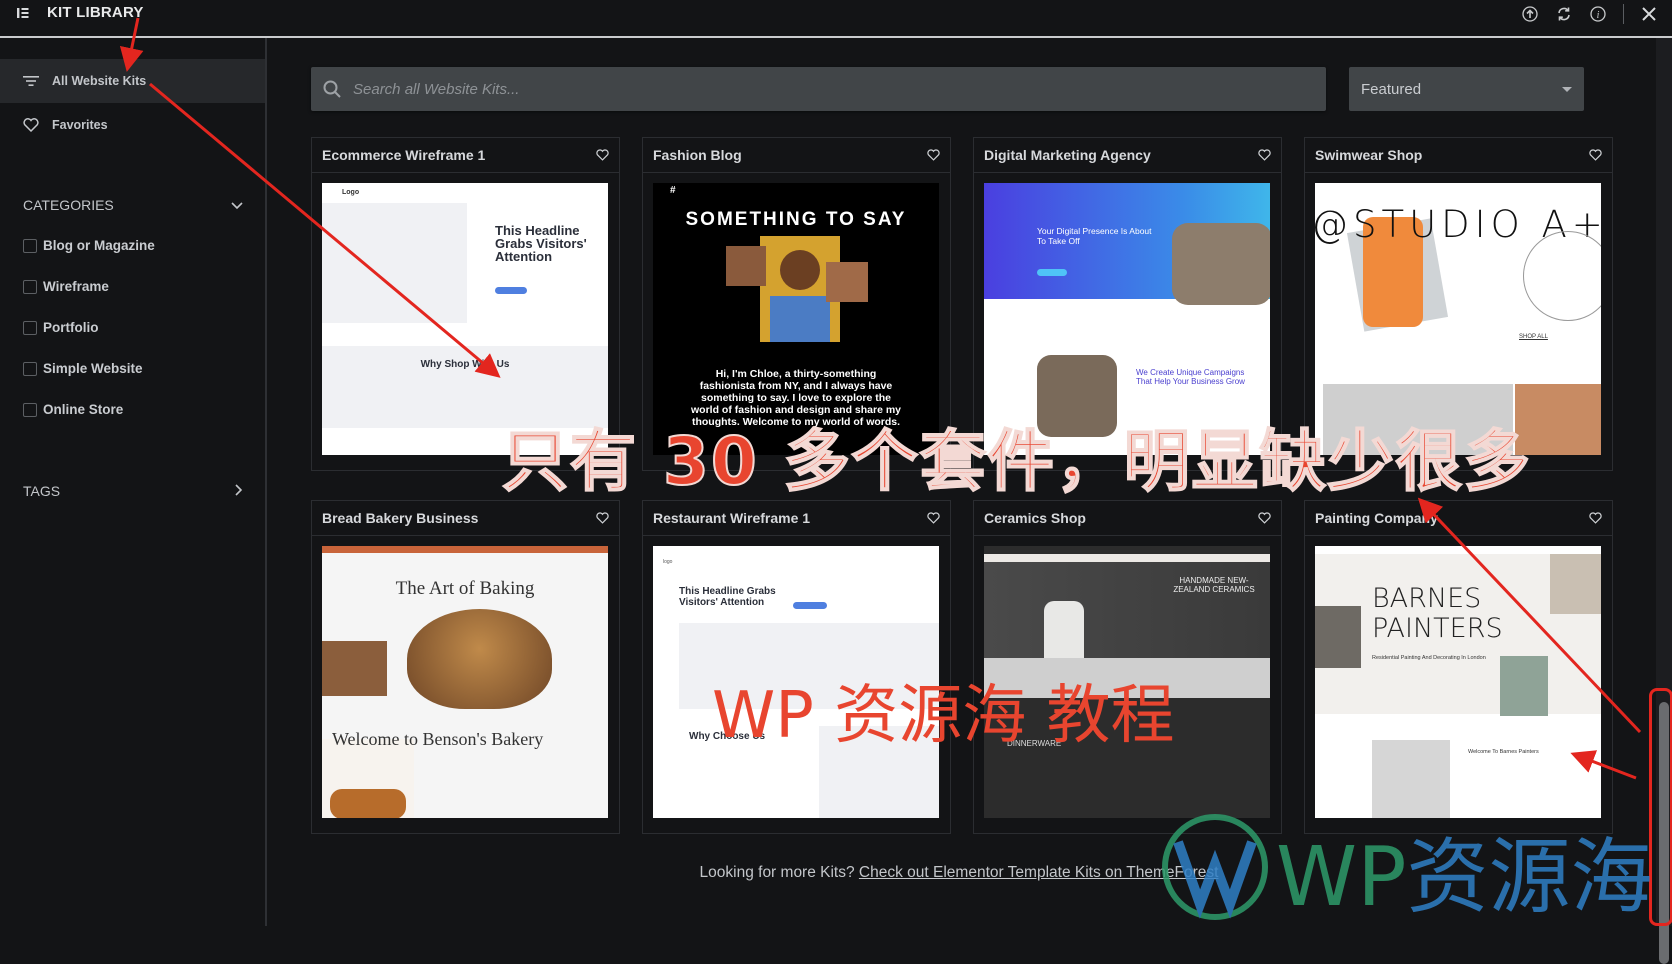  What do you see at coordinates (80, 125) in the screenshot?
I see `sidebar-item-label: Favorites` at bounding box center [80, 125].